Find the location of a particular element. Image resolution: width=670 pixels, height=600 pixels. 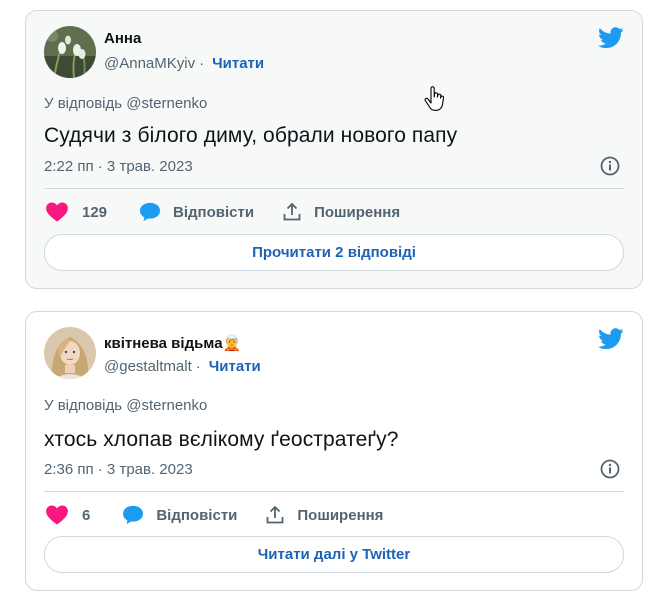

tweet-text: Судячи з білого диму, обрали нового папу is located at coordinates (251, 135).